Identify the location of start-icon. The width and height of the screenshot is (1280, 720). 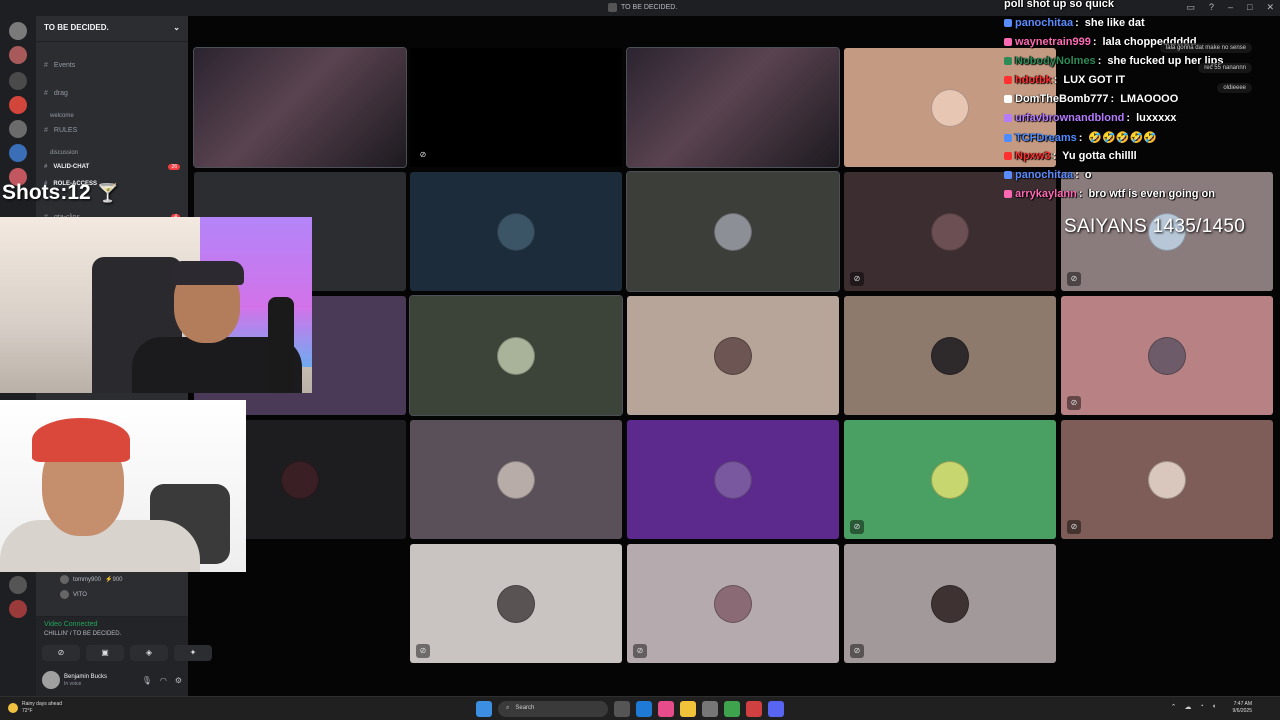
(484, 709).